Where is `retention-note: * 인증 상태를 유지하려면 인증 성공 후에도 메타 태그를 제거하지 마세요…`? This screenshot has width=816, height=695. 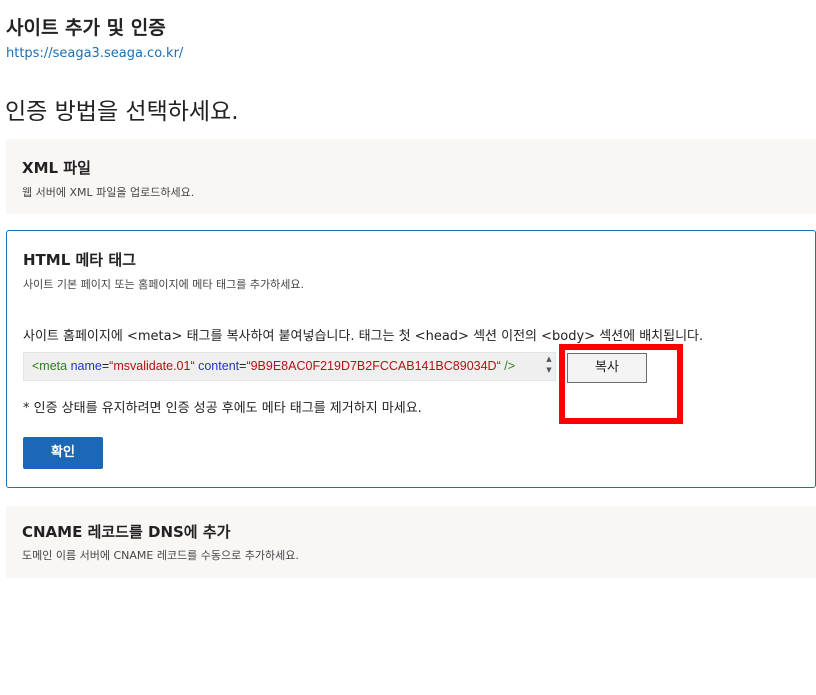 retention-note: * 인증 상태를 유지하려면 인증 성공 후에도 메타 태그를 제거하지 마세요… is located at coordinates (222, 408).